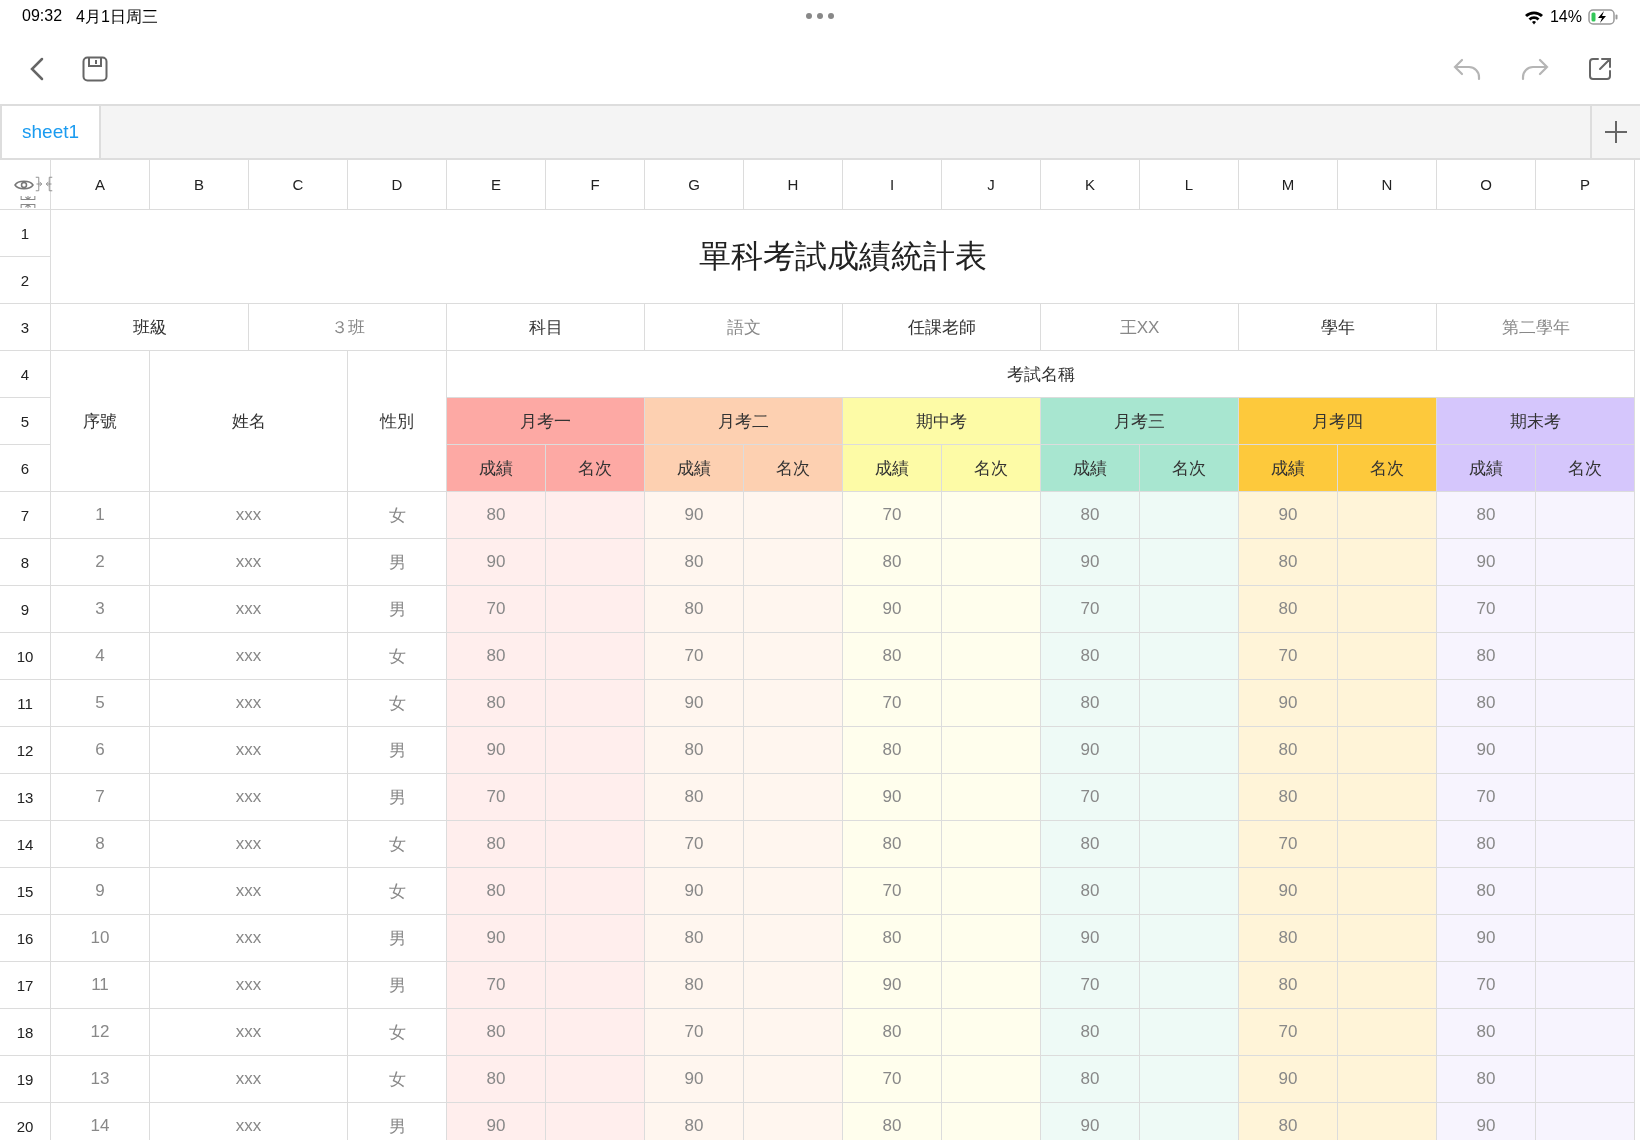  I want to click on row-header: 15, so click(25, 891).